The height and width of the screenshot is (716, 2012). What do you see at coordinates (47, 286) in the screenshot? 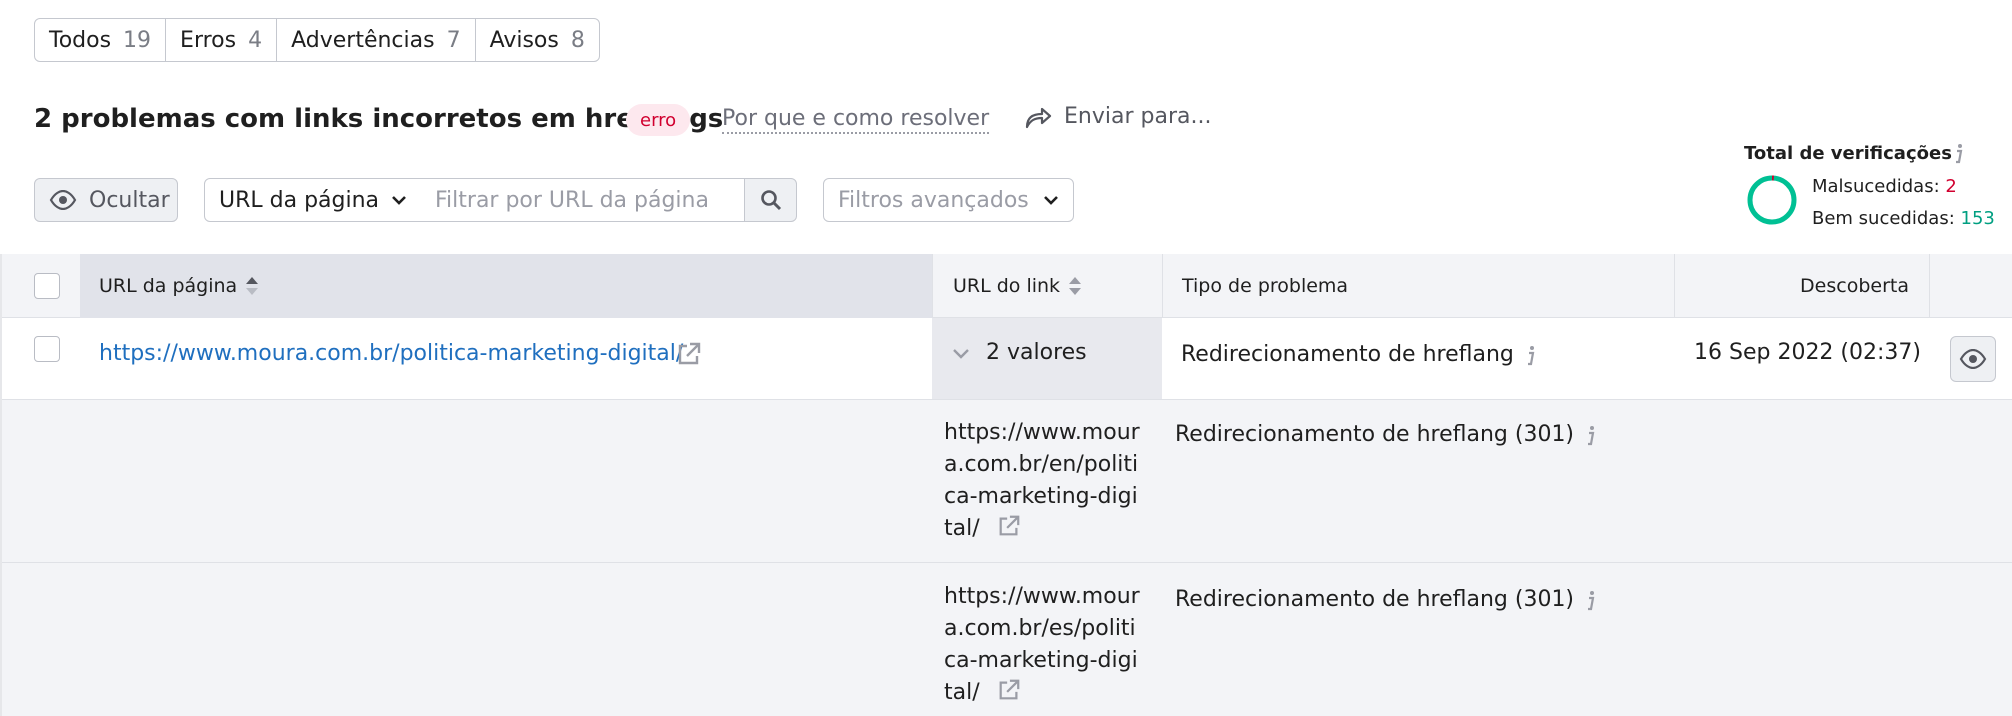
I see `select-all-checkbox` at bounding box center [47, 286].